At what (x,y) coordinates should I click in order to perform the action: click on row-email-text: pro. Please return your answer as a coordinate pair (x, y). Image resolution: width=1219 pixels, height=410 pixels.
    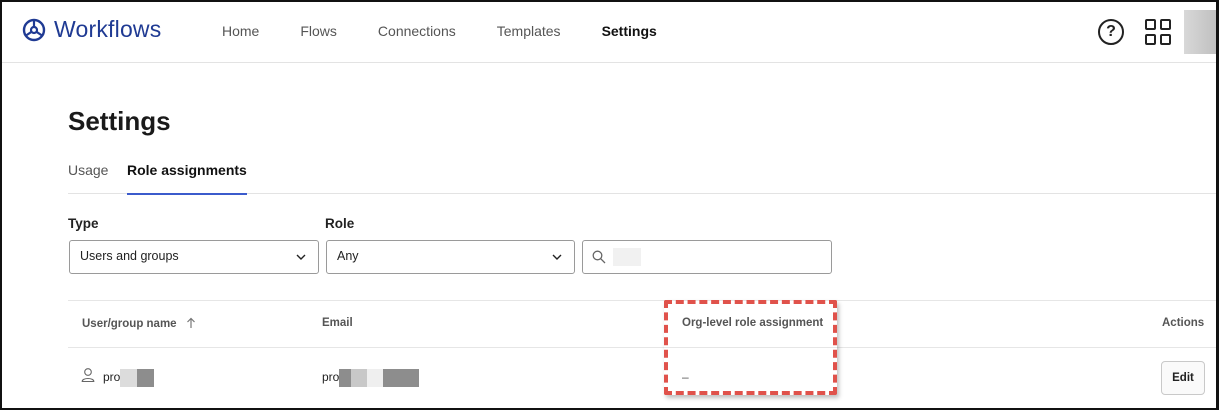
    Looking at the image, I should click on (331, 377).